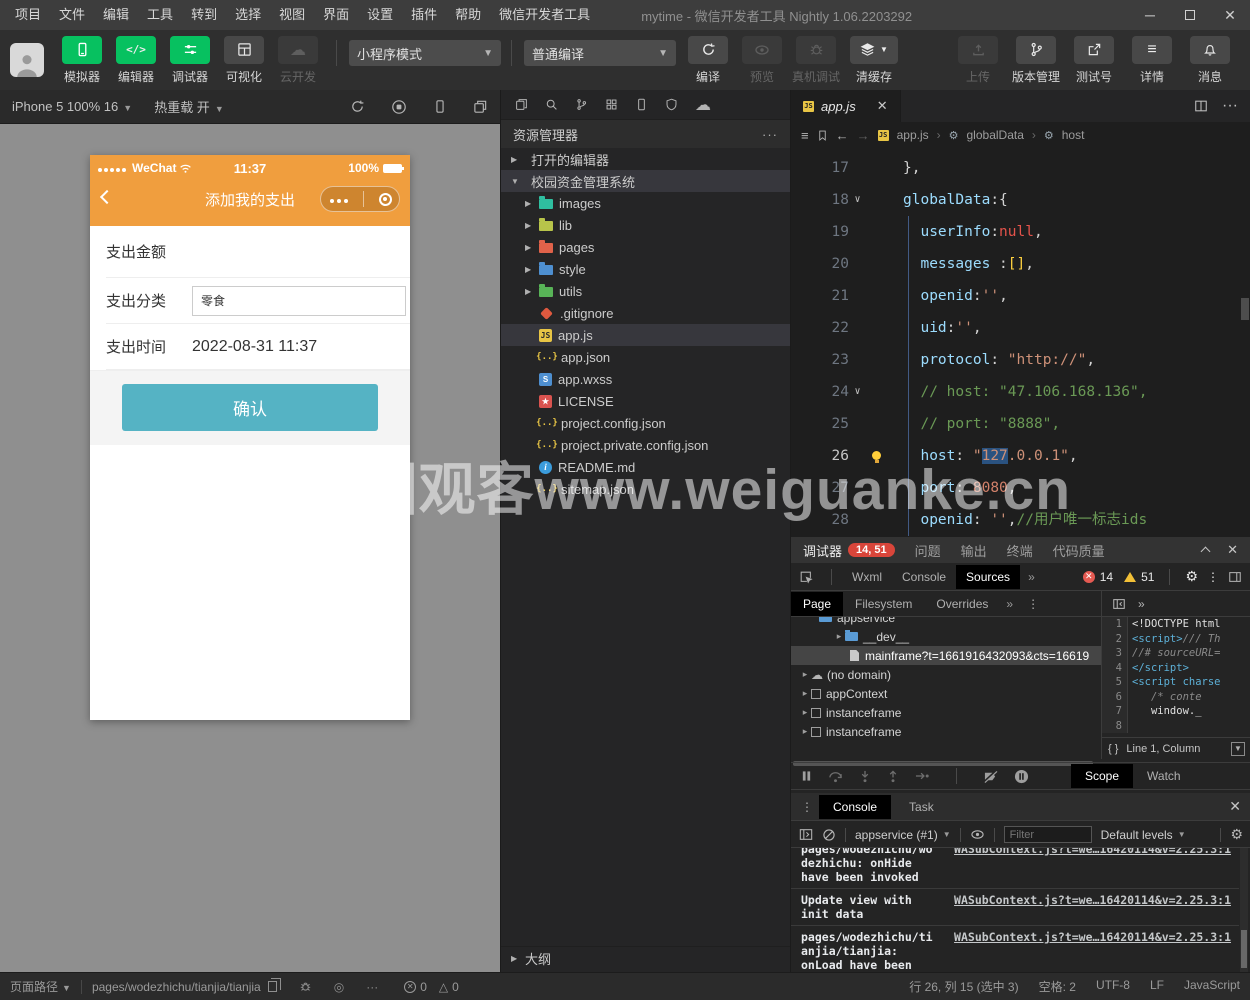 This screenshot has width=1250, height=1000. I want to click on tree-item: ★ LICENSE, so click(645, 401).